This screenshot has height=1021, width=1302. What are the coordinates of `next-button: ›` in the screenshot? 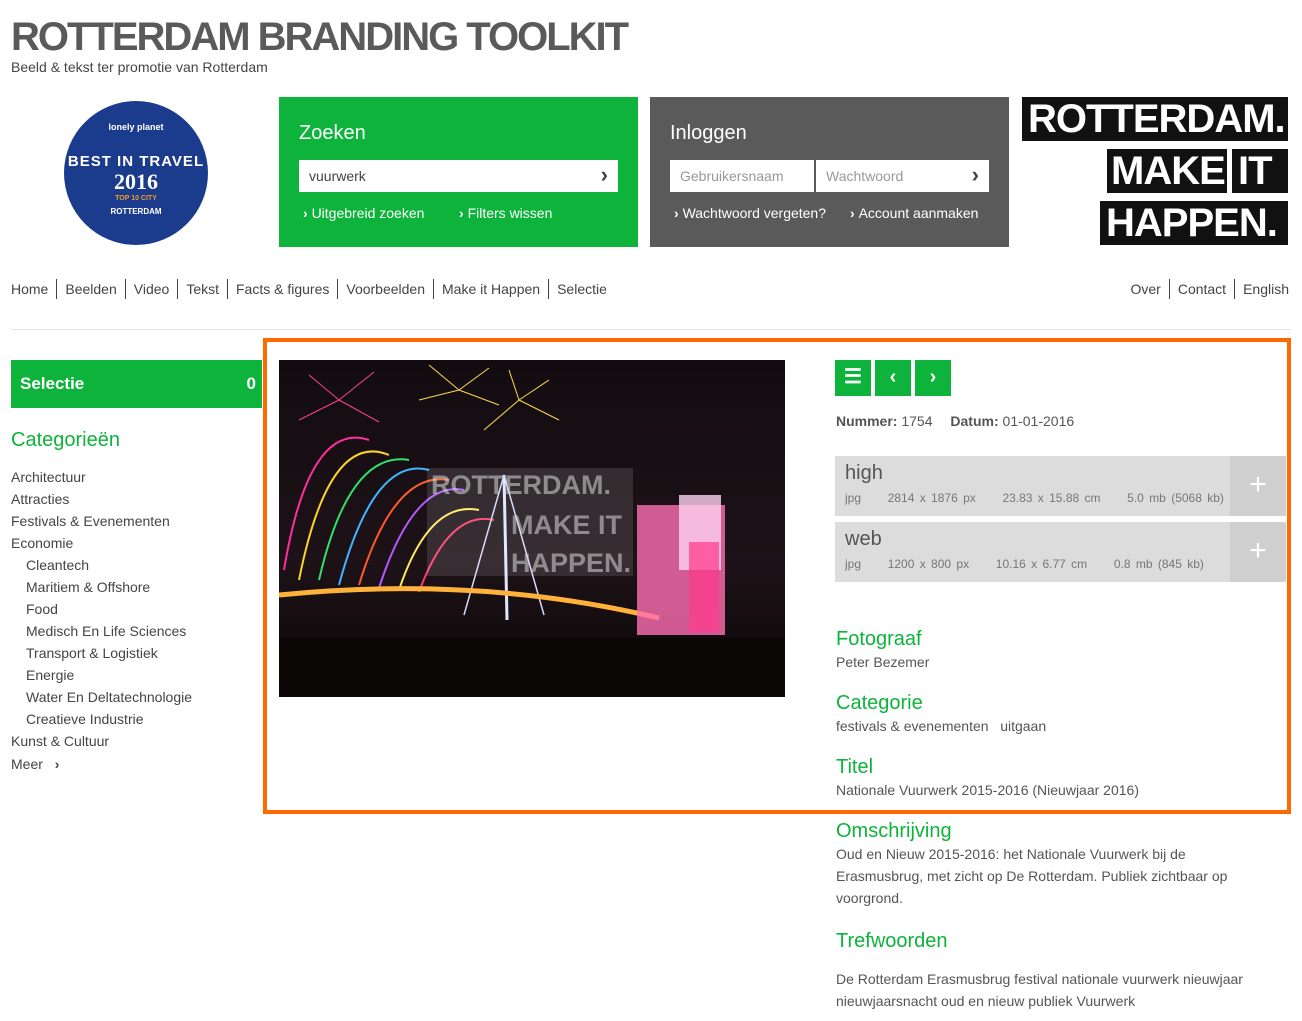 It's located at (933, 378).